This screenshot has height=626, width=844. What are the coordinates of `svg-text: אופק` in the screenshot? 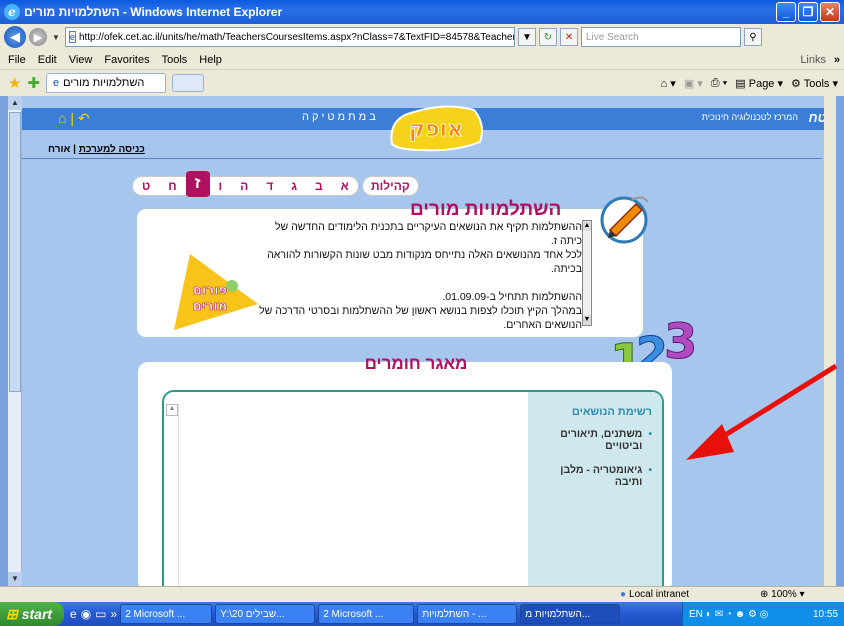 It's located at (436, 129).